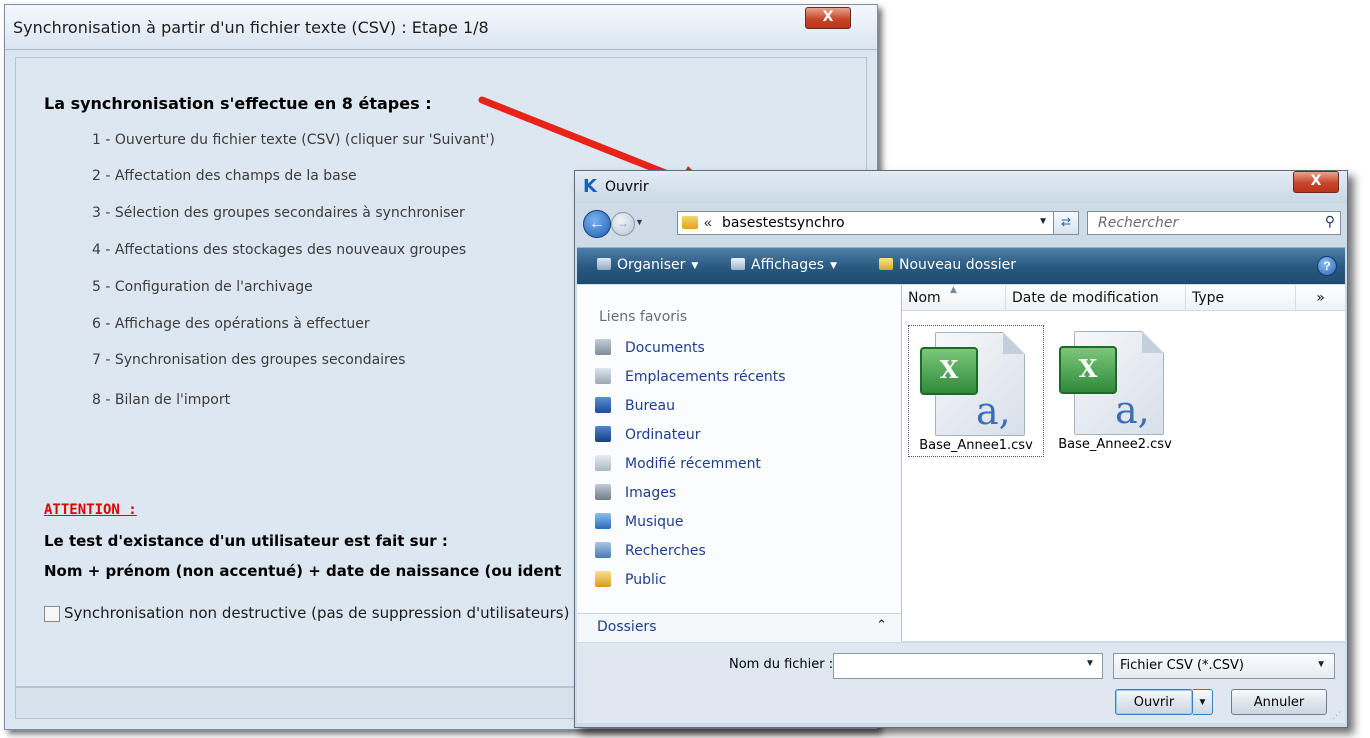  Describe the element at coordinates (739, 627) in the screenshot. I see `folders-toggle: Dossiers ⌃` at that location.